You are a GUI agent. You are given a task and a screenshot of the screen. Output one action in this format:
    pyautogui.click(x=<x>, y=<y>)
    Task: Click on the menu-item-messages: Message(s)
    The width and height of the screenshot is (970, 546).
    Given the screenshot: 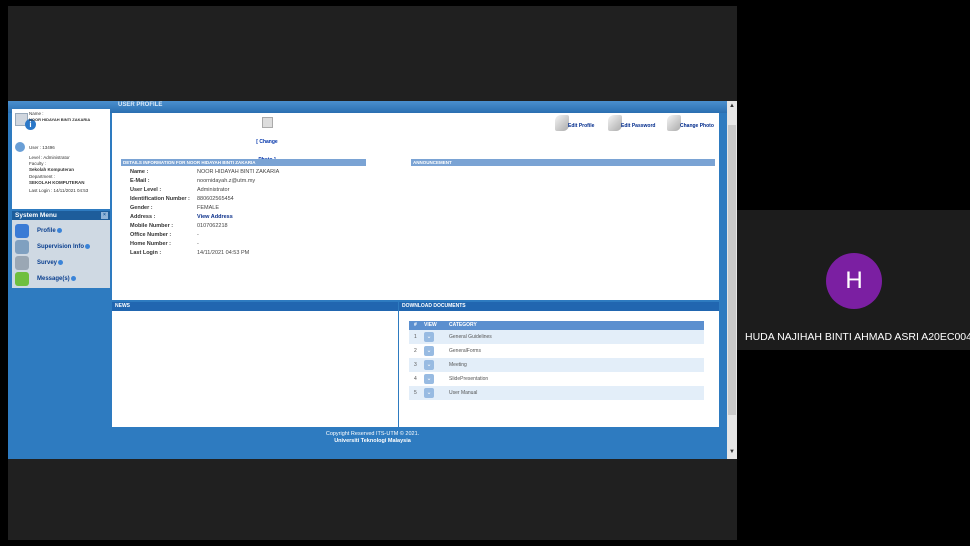 What is the action you would take?
    pyautogui.click(x=61, y=279)
    